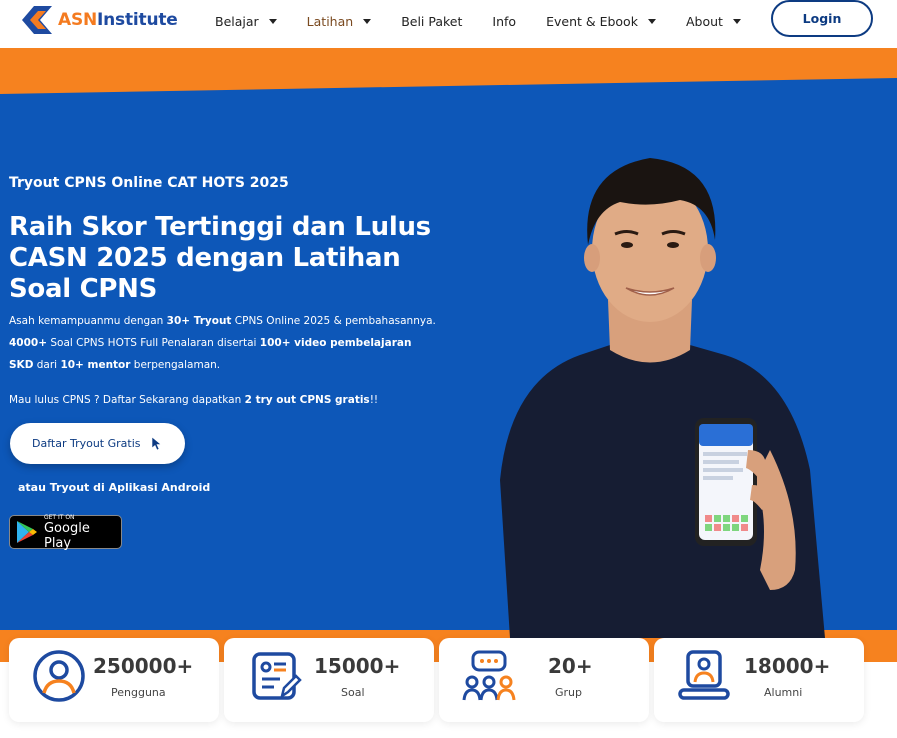 This screenshot has width=897, height=738. What do you see at coordinates (357, 666) in the screenshot?
I see `stat-value: 15000+` at bounding box center [357, 666].